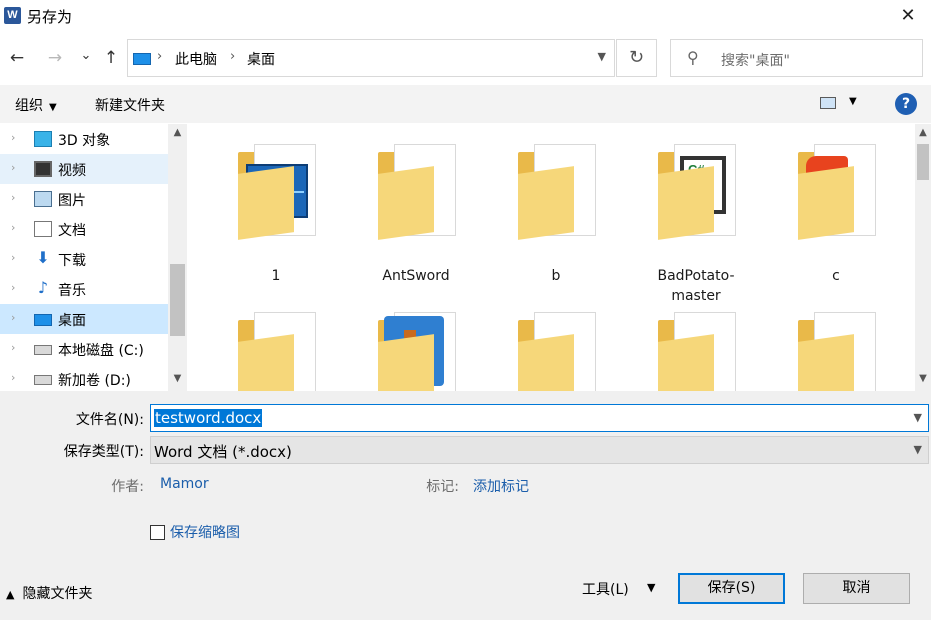 The height and width of the screenshot is (620, 931). I want to click on recent-locations-chevron-icon: ⌄, so click(86, 56).